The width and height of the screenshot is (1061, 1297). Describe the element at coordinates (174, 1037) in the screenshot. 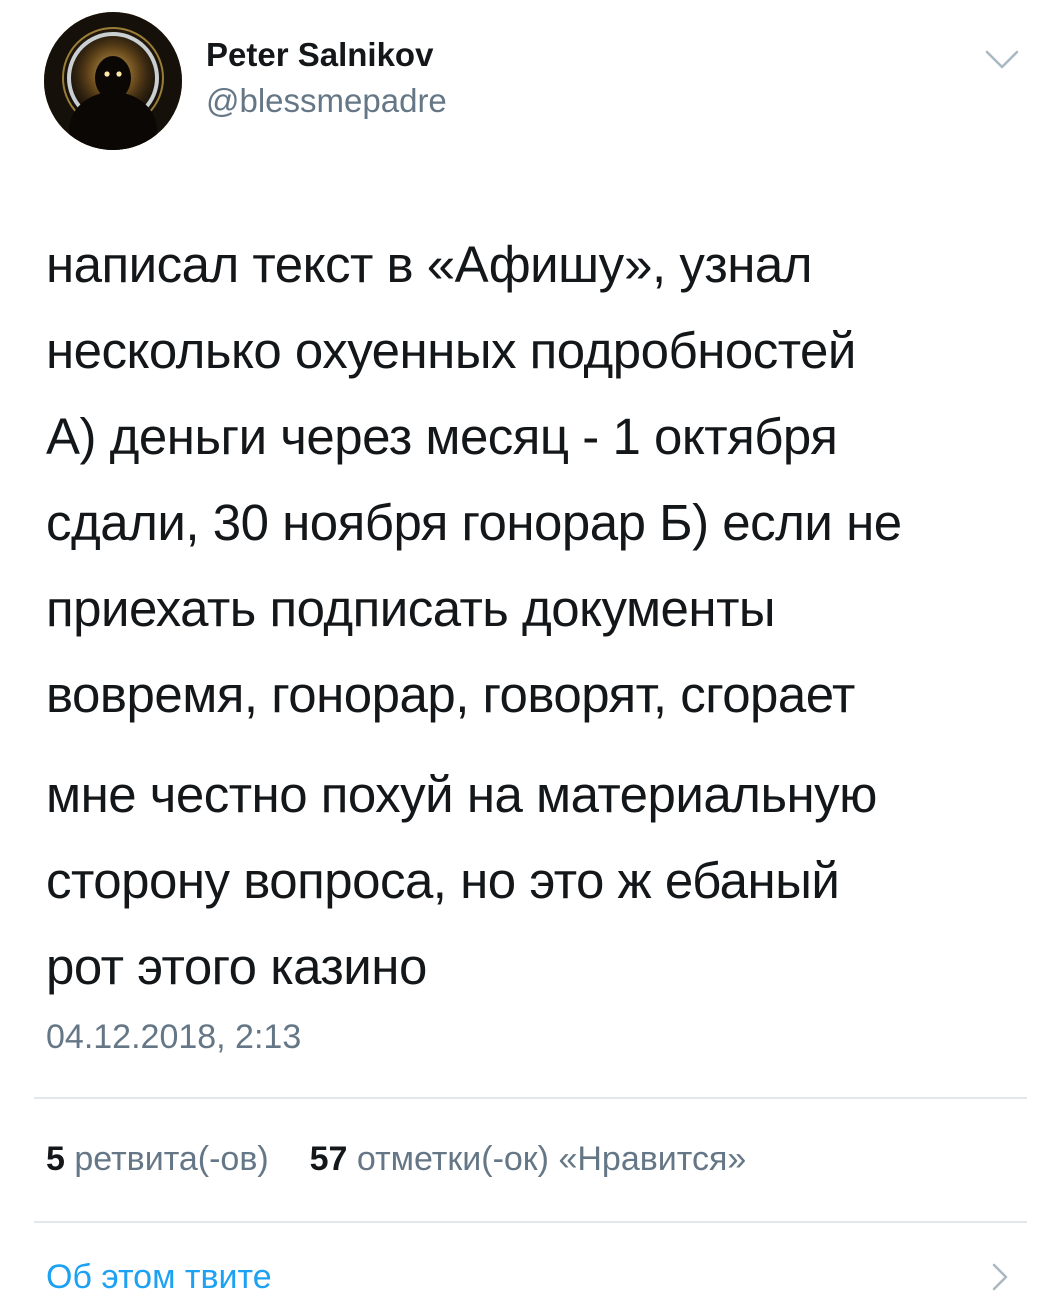

I see `tweet-timestamp: 04.12.2018, 2:13` at that location.